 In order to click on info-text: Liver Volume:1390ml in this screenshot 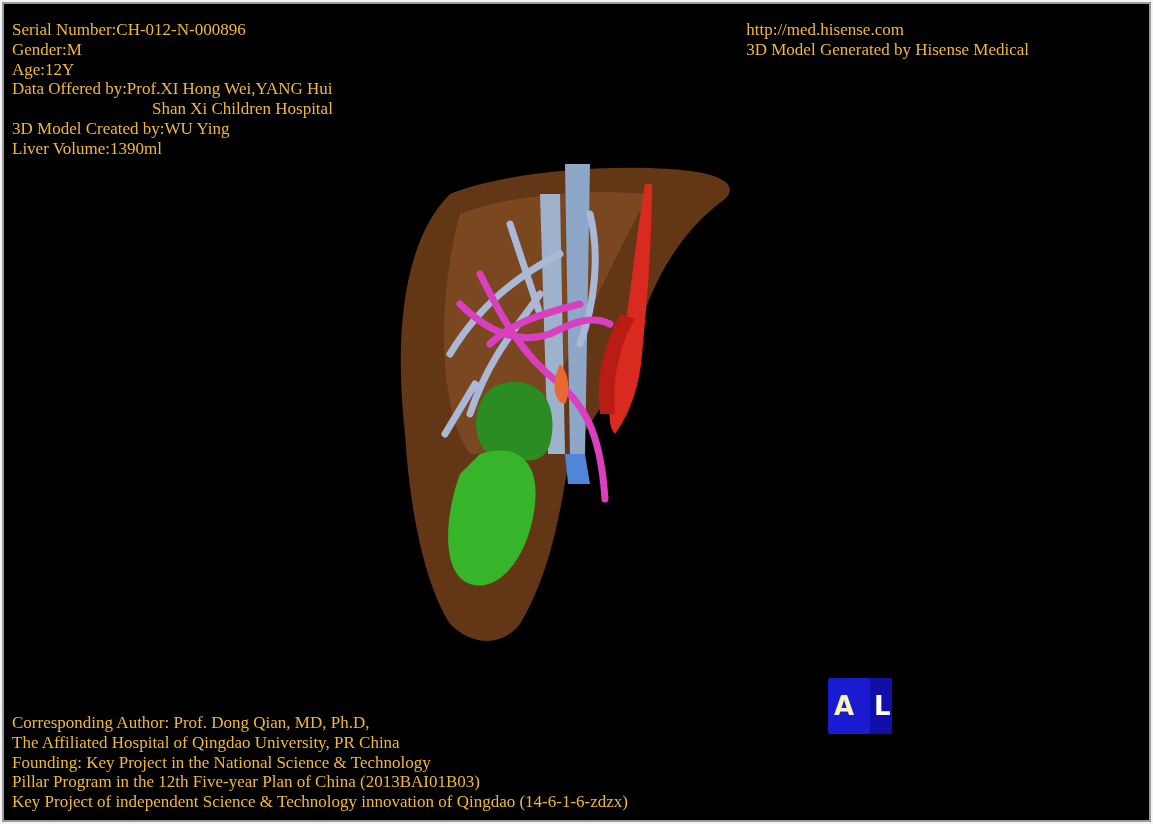, I will do `click(87, 148)`.